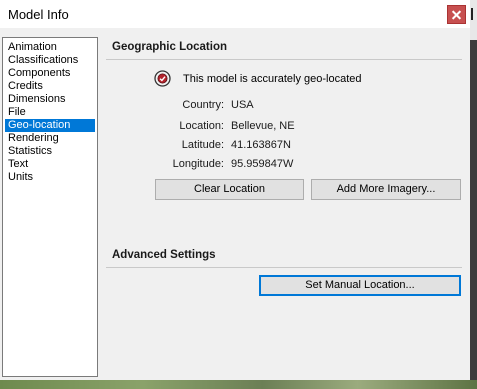  Describe the element at coordinates (263, 126) in the screenshot. I see `location-value: Bellevue, NE` at that location.